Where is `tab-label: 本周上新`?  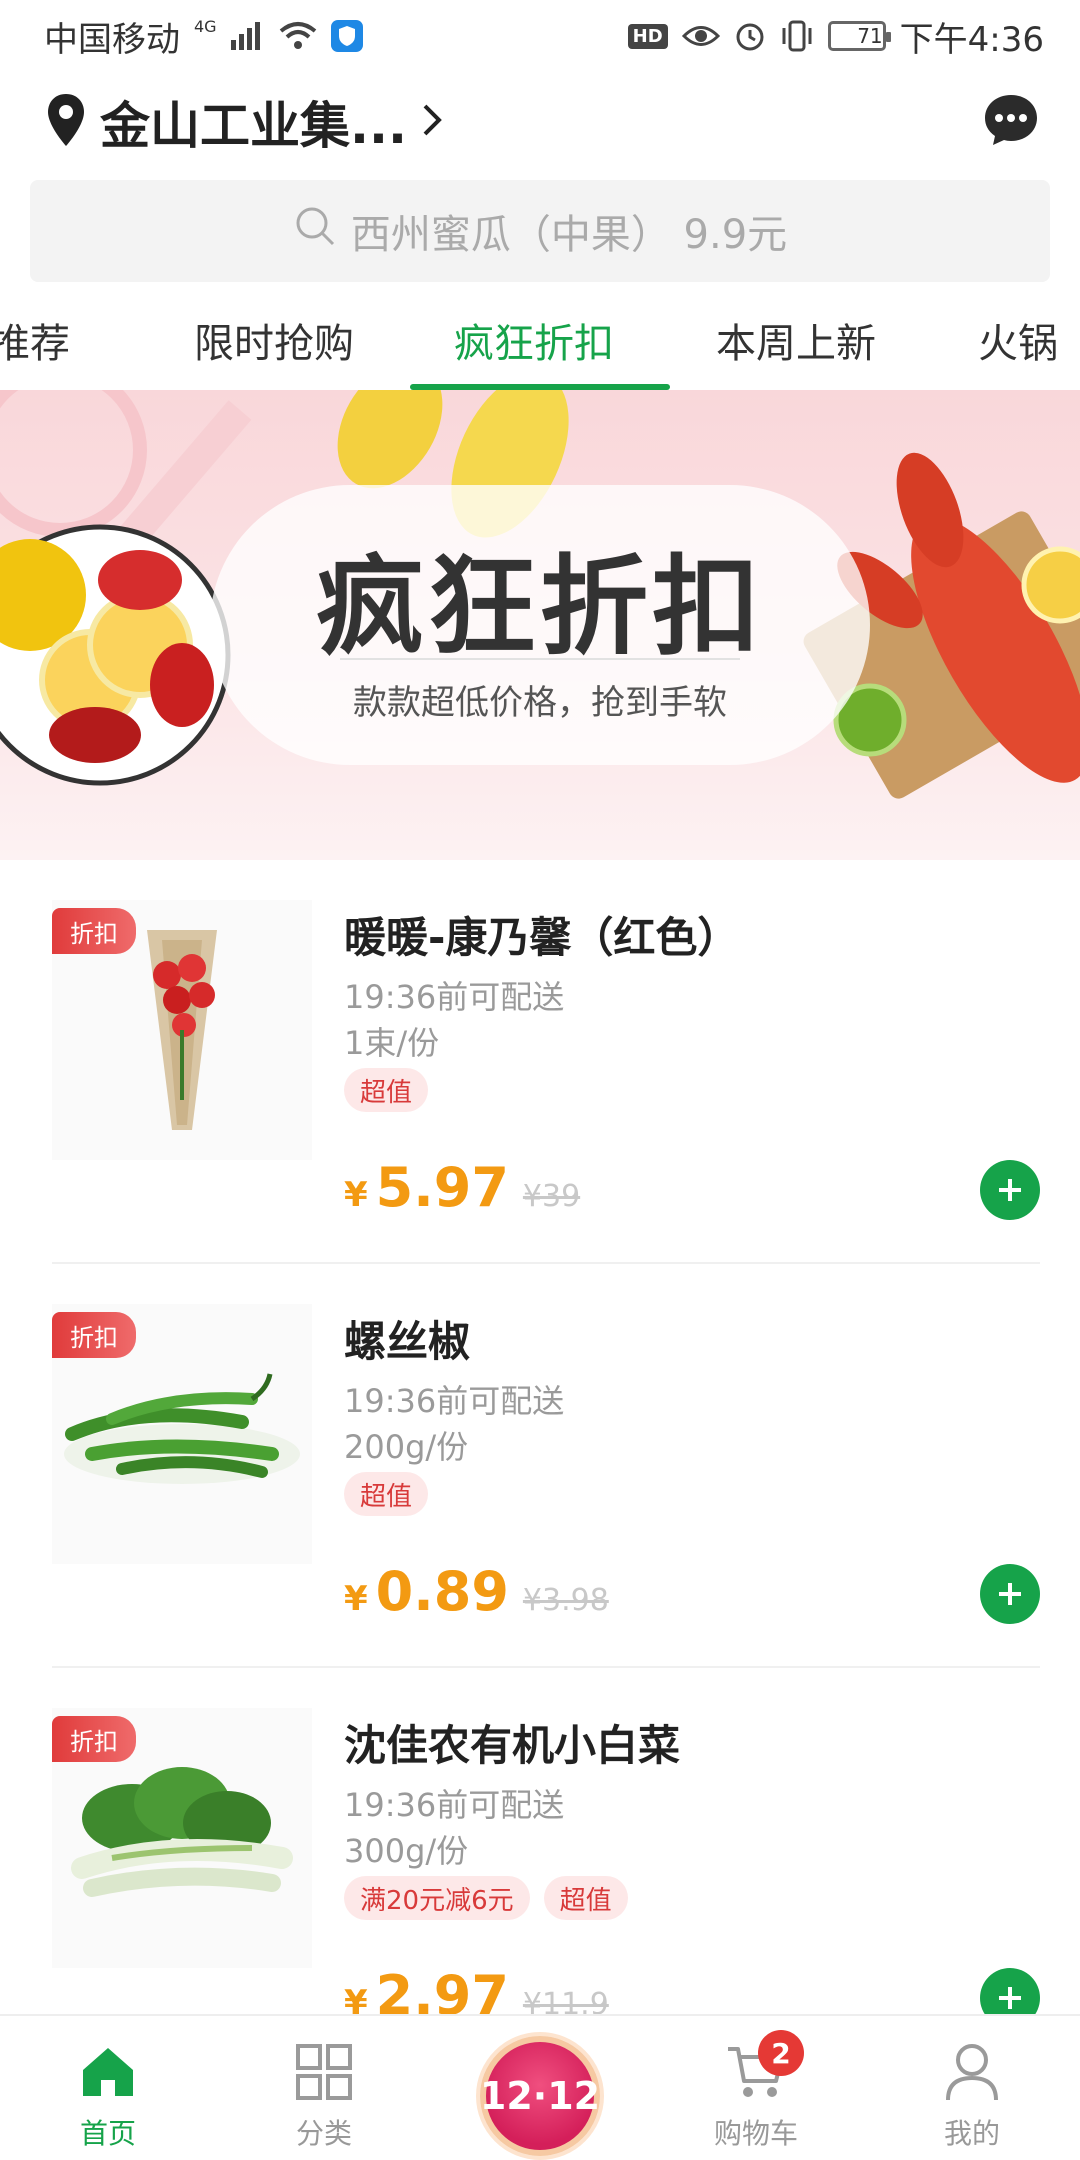 tab-label: 本周上新 is located at coordinates (796, 344).